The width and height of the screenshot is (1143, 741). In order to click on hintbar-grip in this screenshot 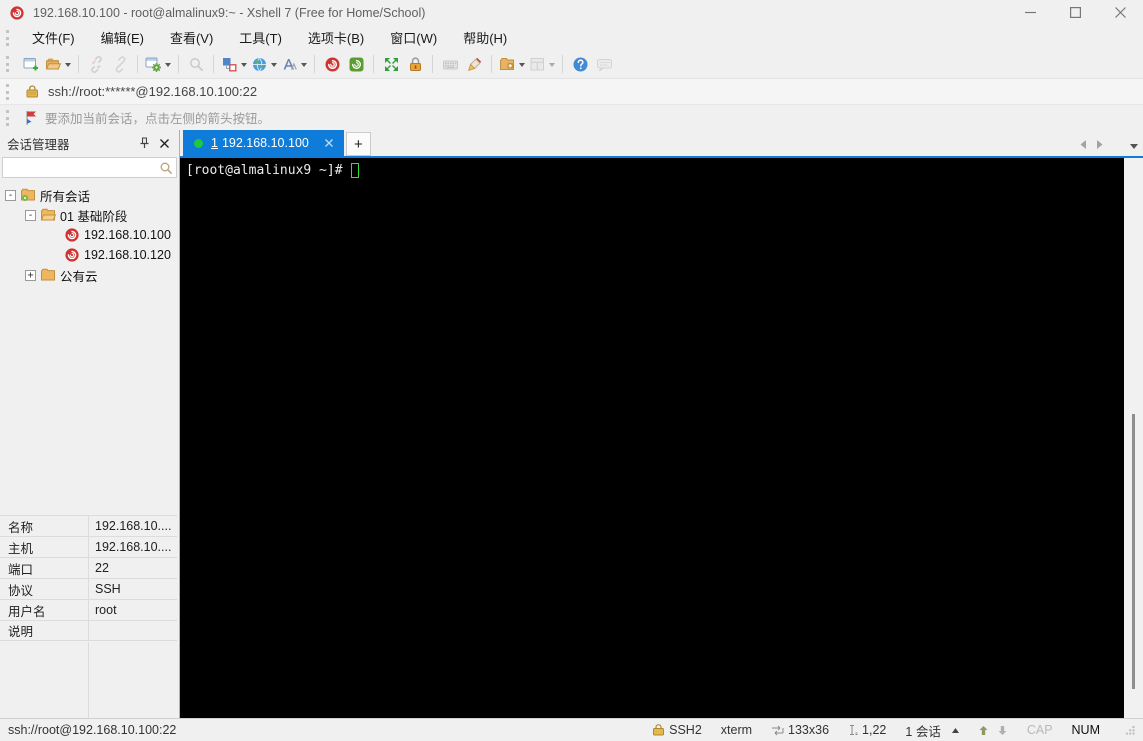, I will do `click(7, 117)`.